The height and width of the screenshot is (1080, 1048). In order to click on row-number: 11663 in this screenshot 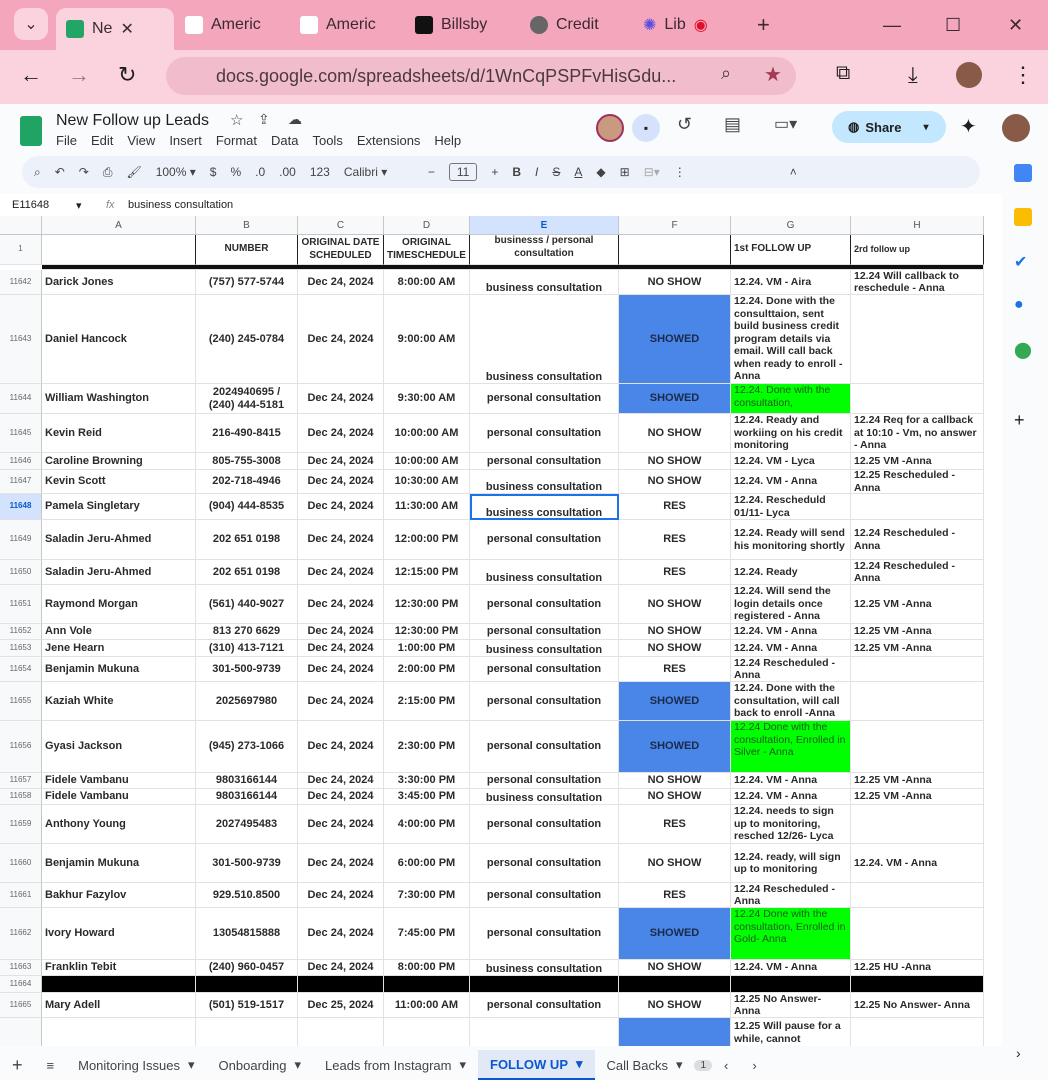, I will do `click(21, 968)`.